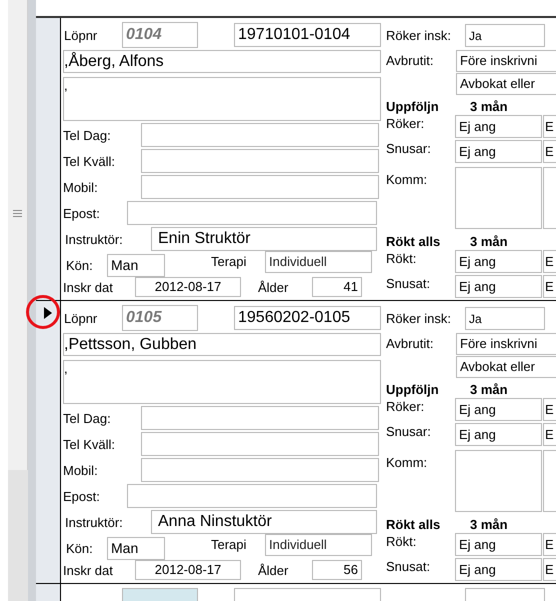 The width and height of the screenshot is (556, 601). Describe the element at coordinates (337, 570) in the screenshot. I see `age-field: 56` at that location.